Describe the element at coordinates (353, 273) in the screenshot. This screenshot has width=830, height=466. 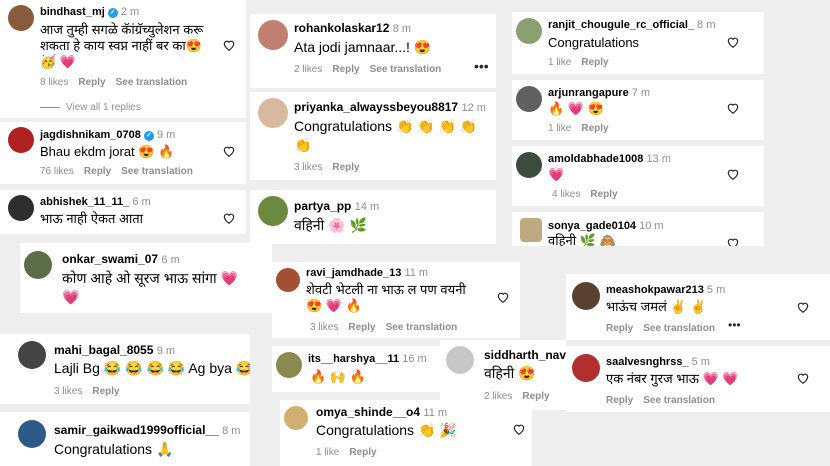
I see `username: ravi_jamdhade_13` at that location.